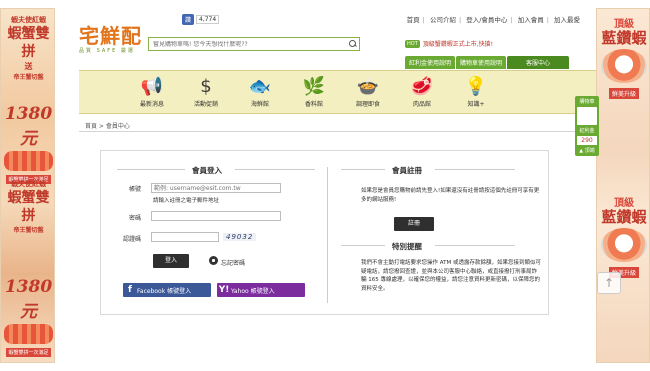 The image size is (650, 371). Describe the element at coordinates (623, 185) in the screenshot. I see `right-promo-banner: 頂級 藍鑽蝦 鮮美升級 頂級 藍鑽蝦 鮮美升級` at that location.